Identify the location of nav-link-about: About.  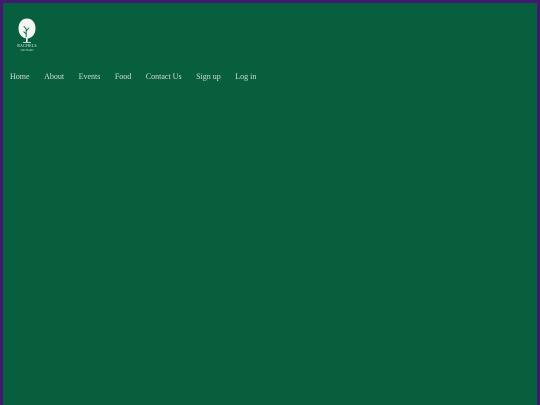
(54, 77).